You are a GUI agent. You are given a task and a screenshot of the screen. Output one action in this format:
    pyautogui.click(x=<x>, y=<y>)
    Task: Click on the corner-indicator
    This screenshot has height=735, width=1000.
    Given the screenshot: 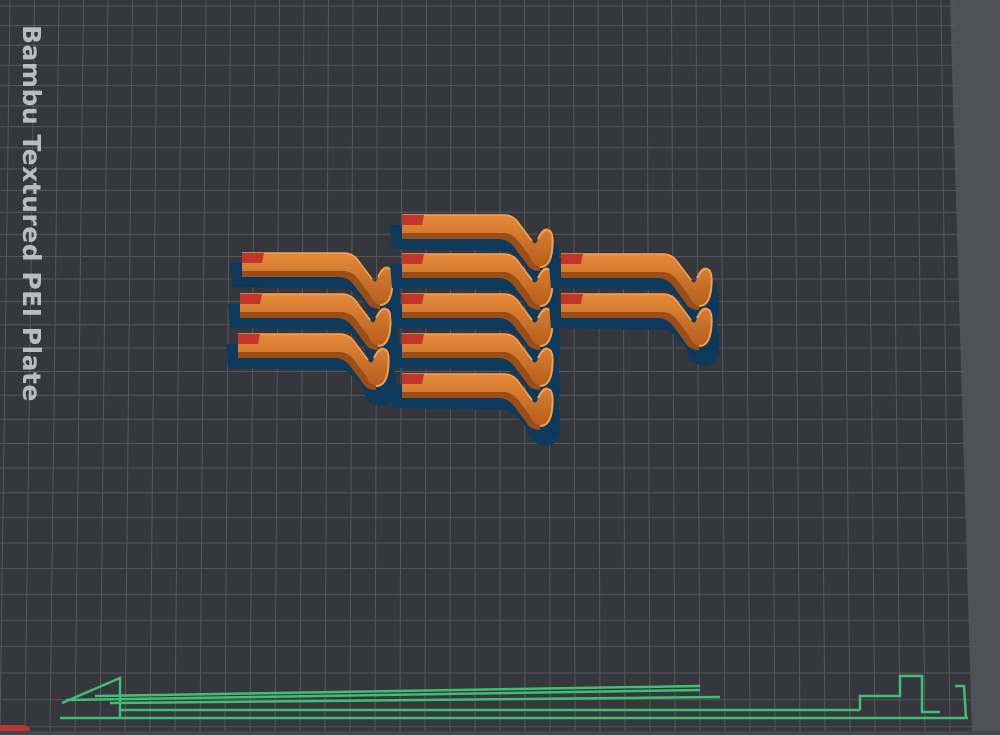 What is the action you would take?
    pyautogui.click(x=15, y=728)
    